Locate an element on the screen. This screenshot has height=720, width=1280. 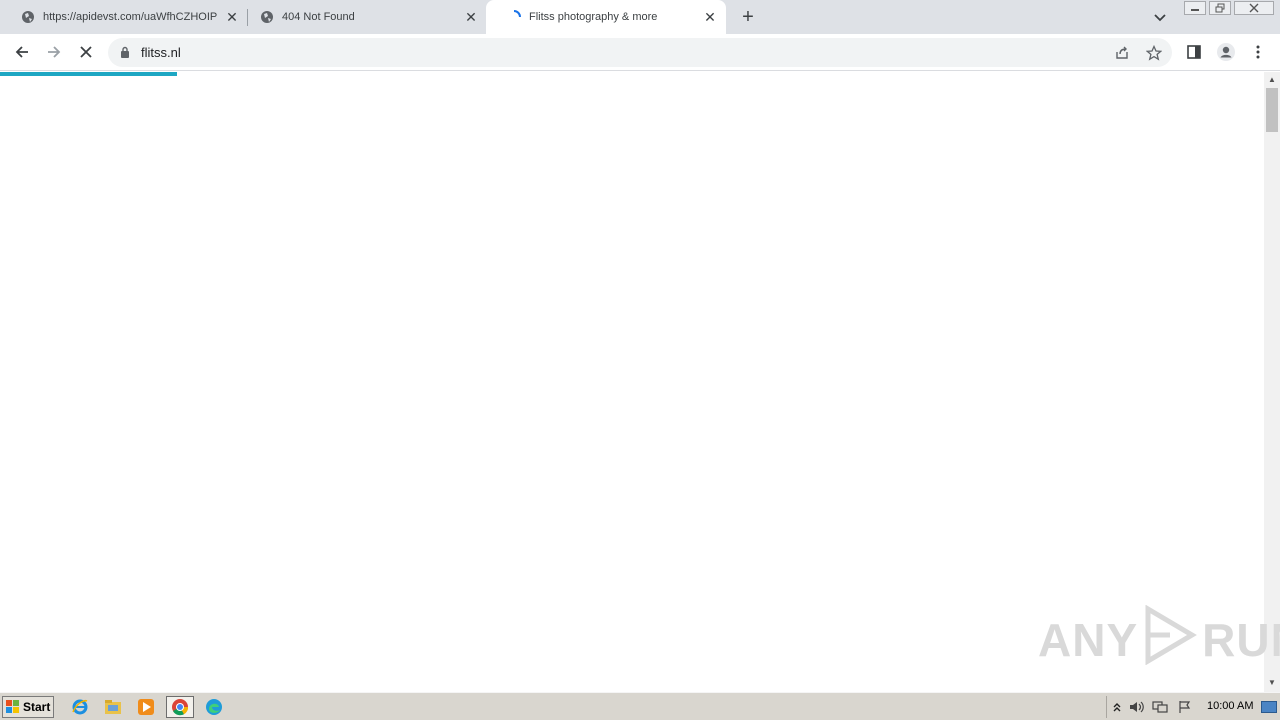
avatar-icon is located at coordinates (1226, 52).